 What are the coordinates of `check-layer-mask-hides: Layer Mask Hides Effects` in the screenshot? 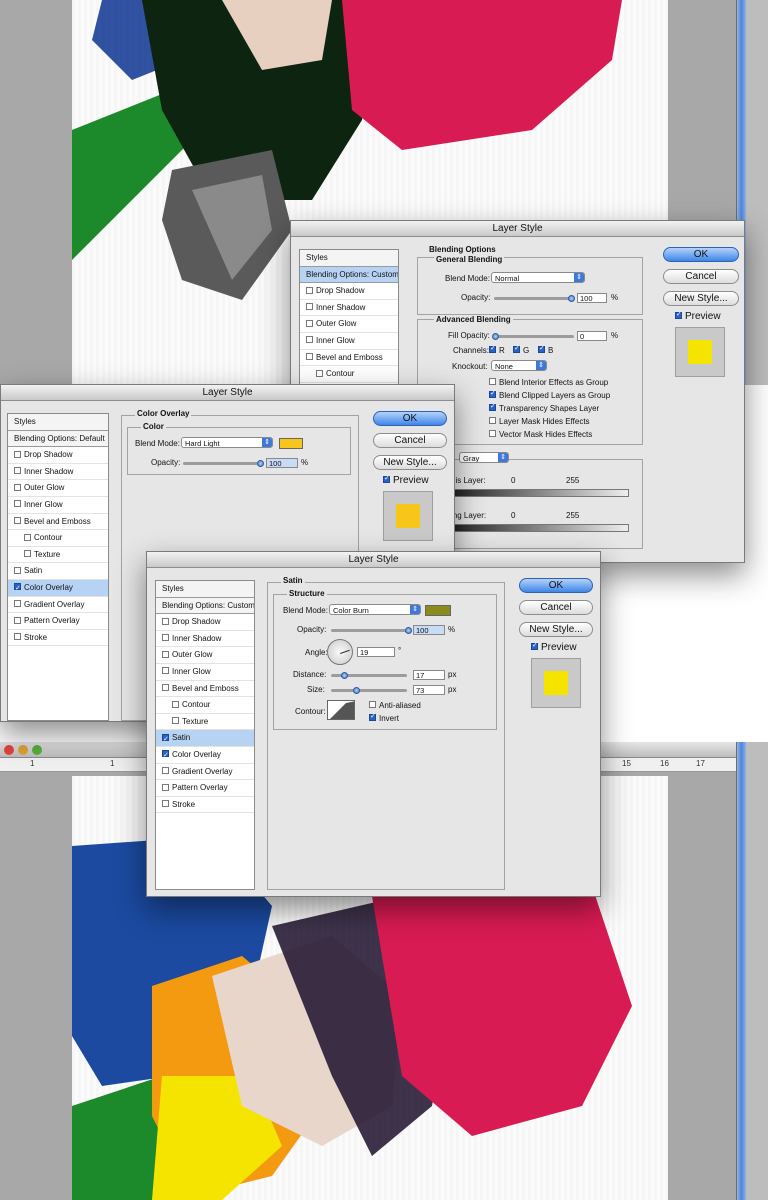 It's located at (539, 421).